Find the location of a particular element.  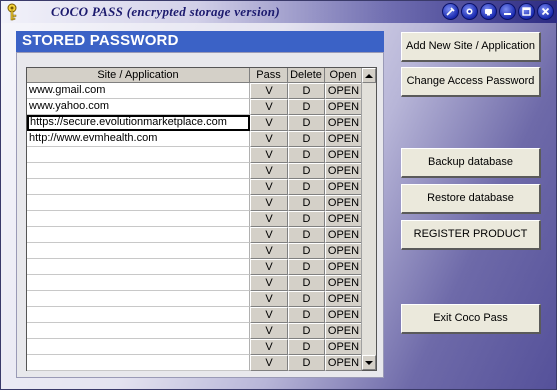

table-row: www.yahoo.com V D OPEN is located at coordinates (194, 107).